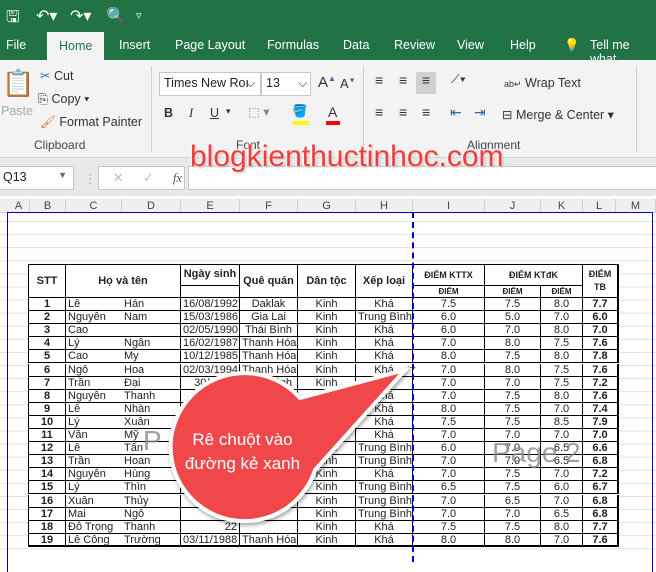  I want to click on callout-shape, so click(289, 445).